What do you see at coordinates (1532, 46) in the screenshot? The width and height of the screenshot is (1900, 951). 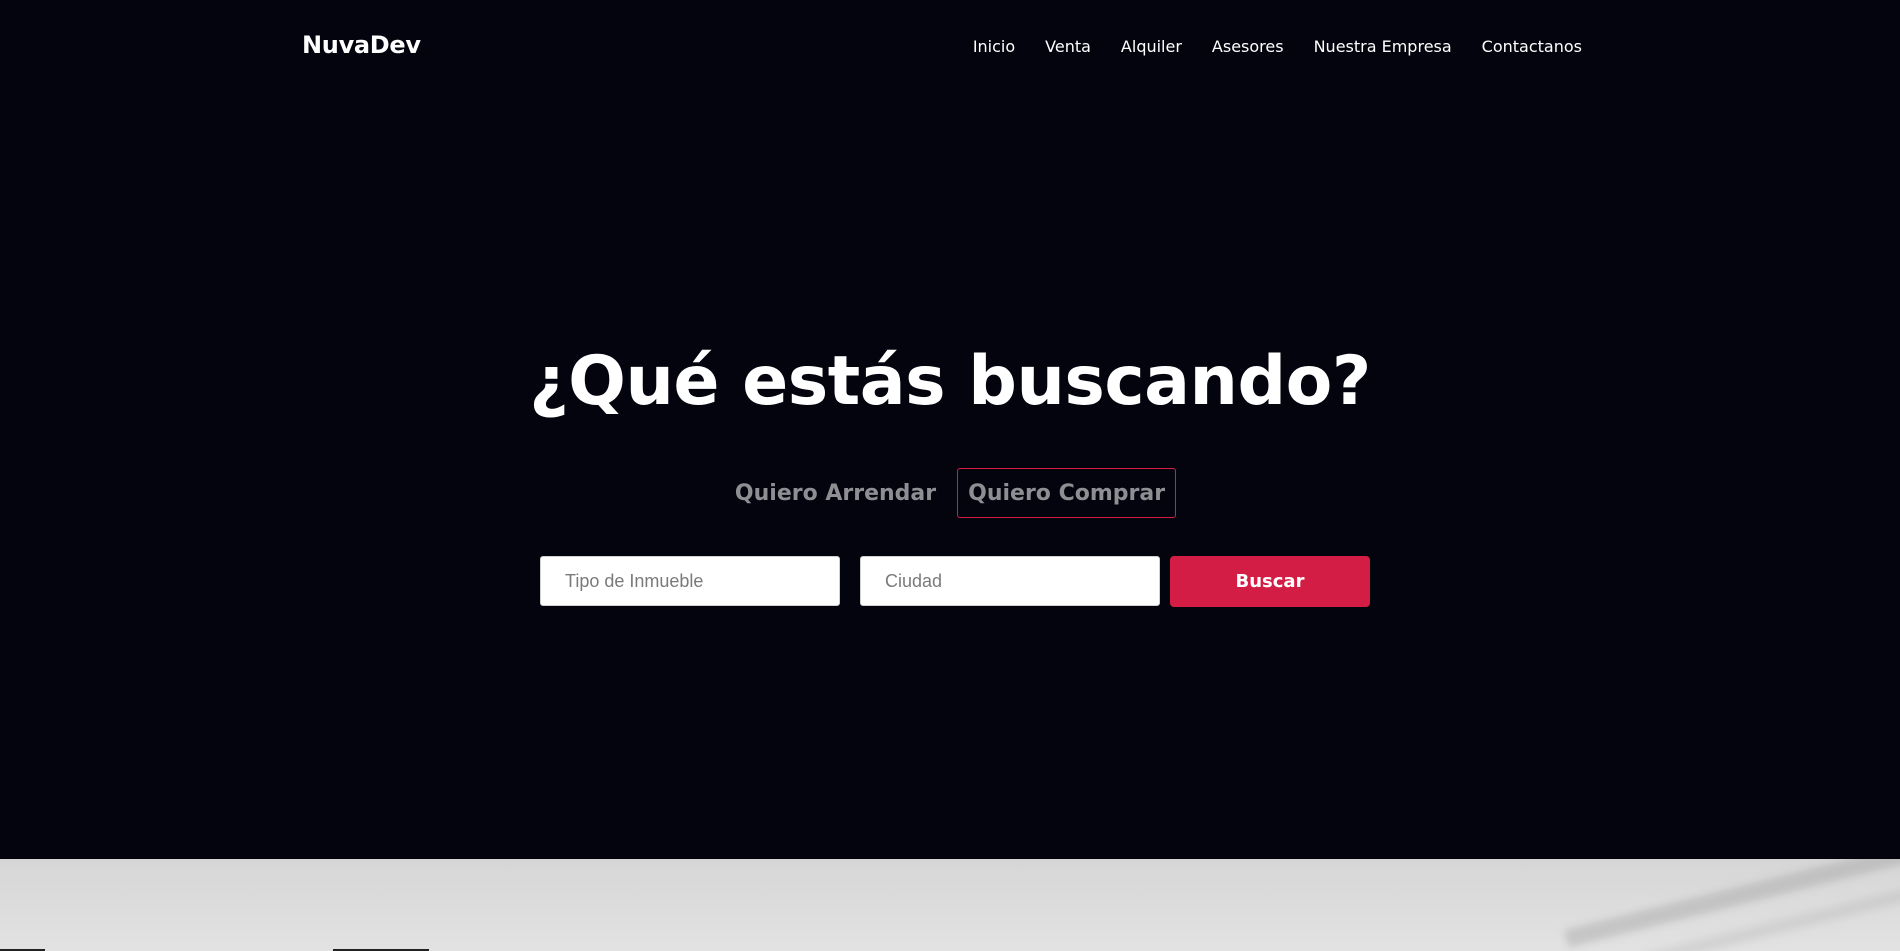 I see `nav-item-contactanos: Contactanos` at bounding box center [1532, 46].